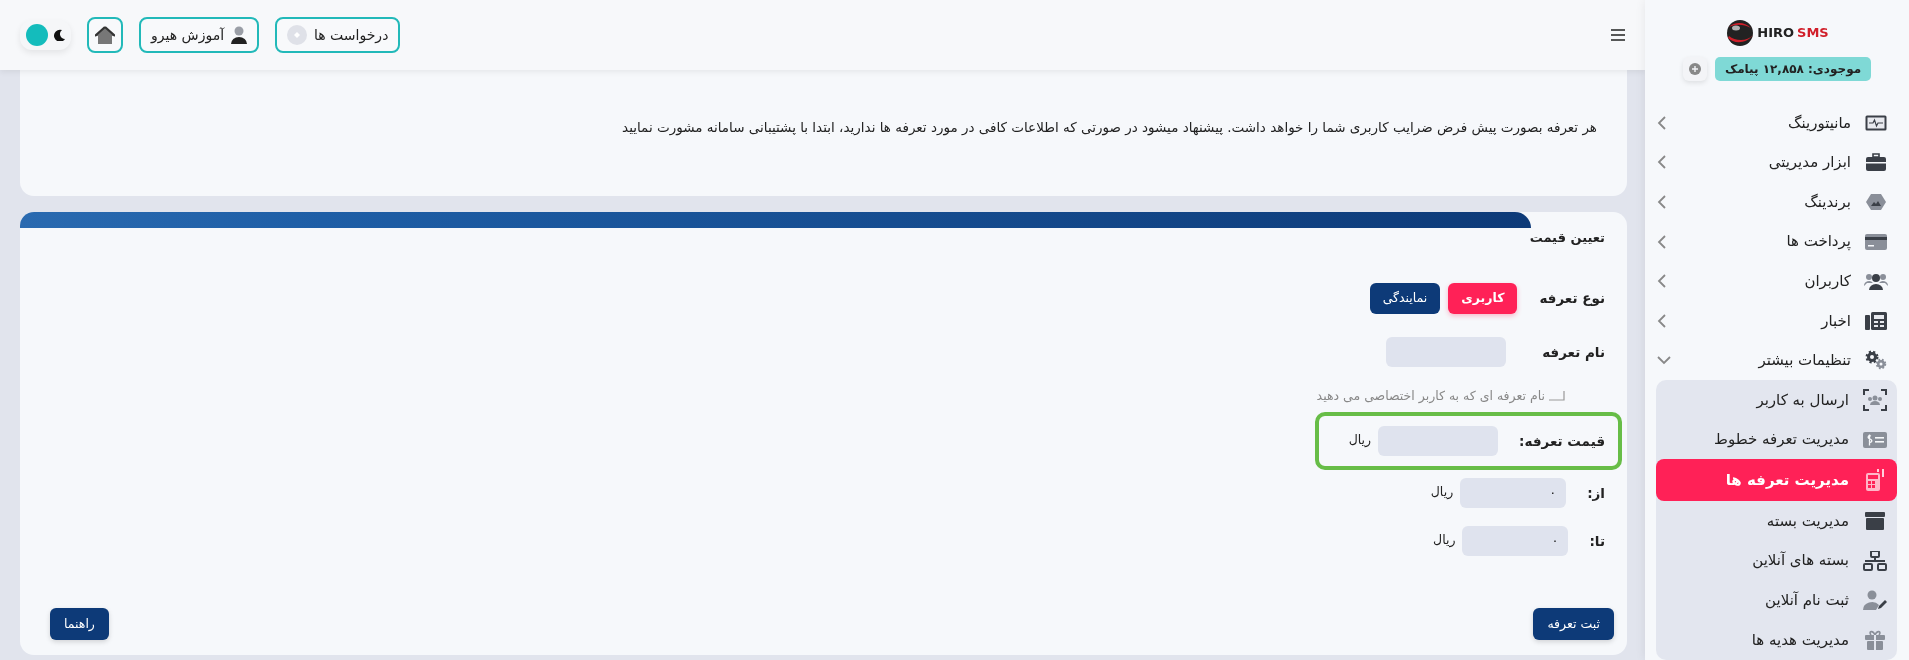 The width and height of the screenshot is (1909, 660). Describe the element at coordinates (1777, 202) in the screenshot. I see `sidebar-item: برندینگ` at that location.